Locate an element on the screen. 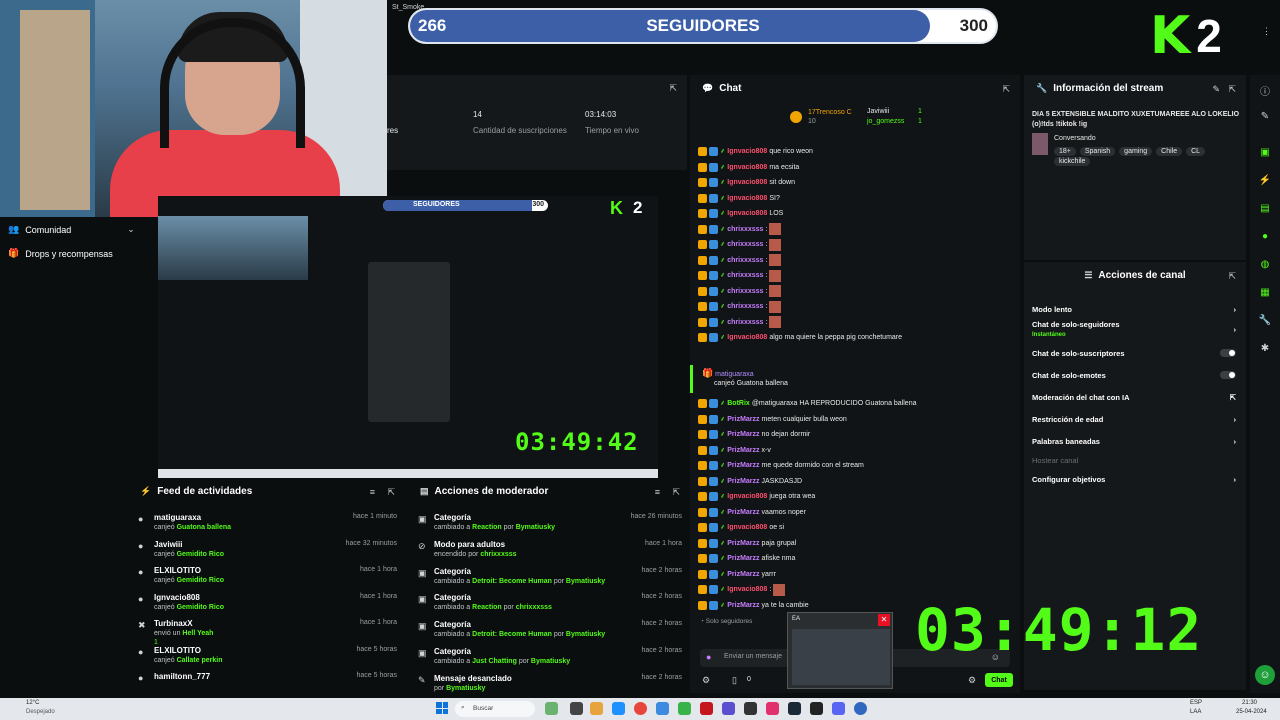  windows-start-icon is located at coordinates (442, 708).